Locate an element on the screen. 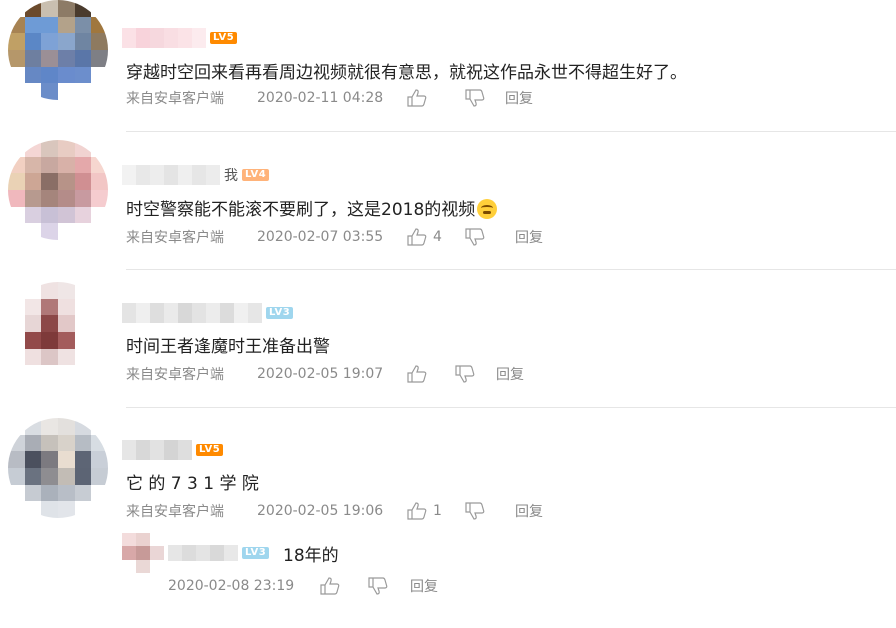  comment-text: 时间王者逢魔时王准备出警 is located at coordinates (228, 347).